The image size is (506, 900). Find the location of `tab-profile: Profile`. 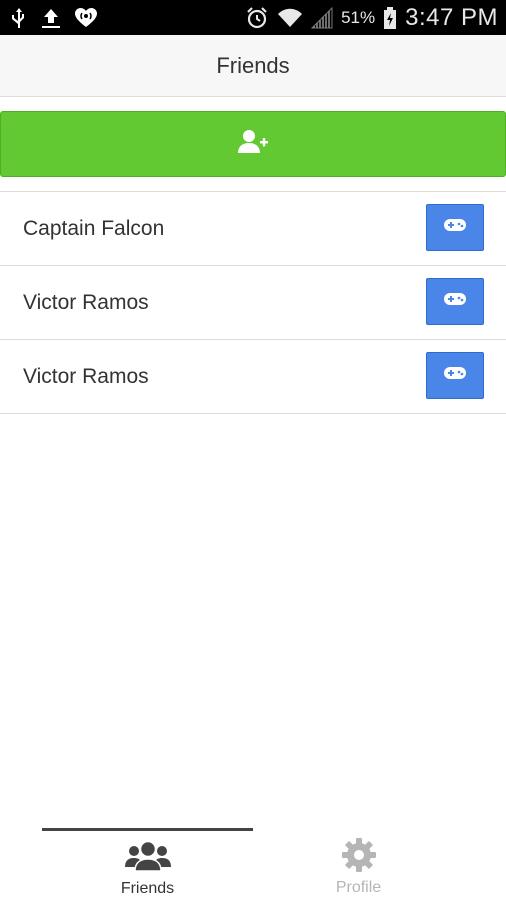

tab-profile: Profile is located at coordinates (358, 864).